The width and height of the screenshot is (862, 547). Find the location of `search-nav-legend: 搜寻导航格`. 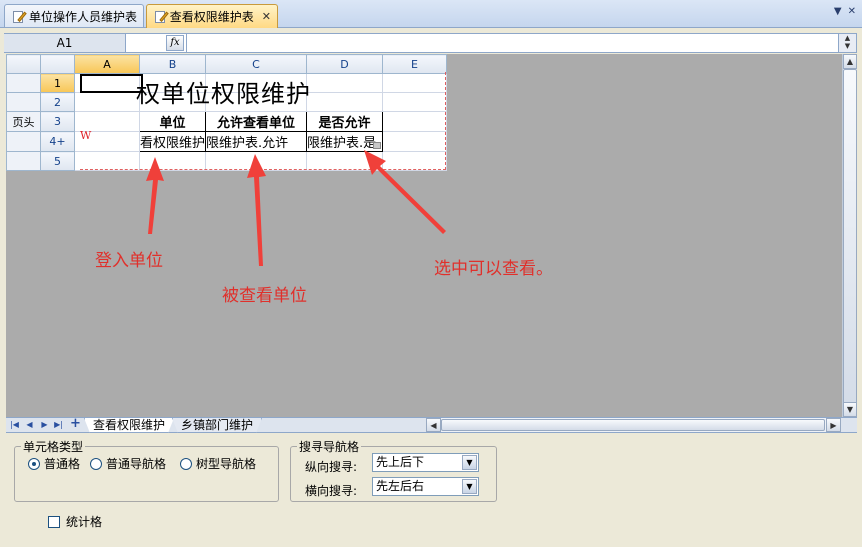

search-nav-legend: 搜寻导航格 is located at coordinates (329, 447).